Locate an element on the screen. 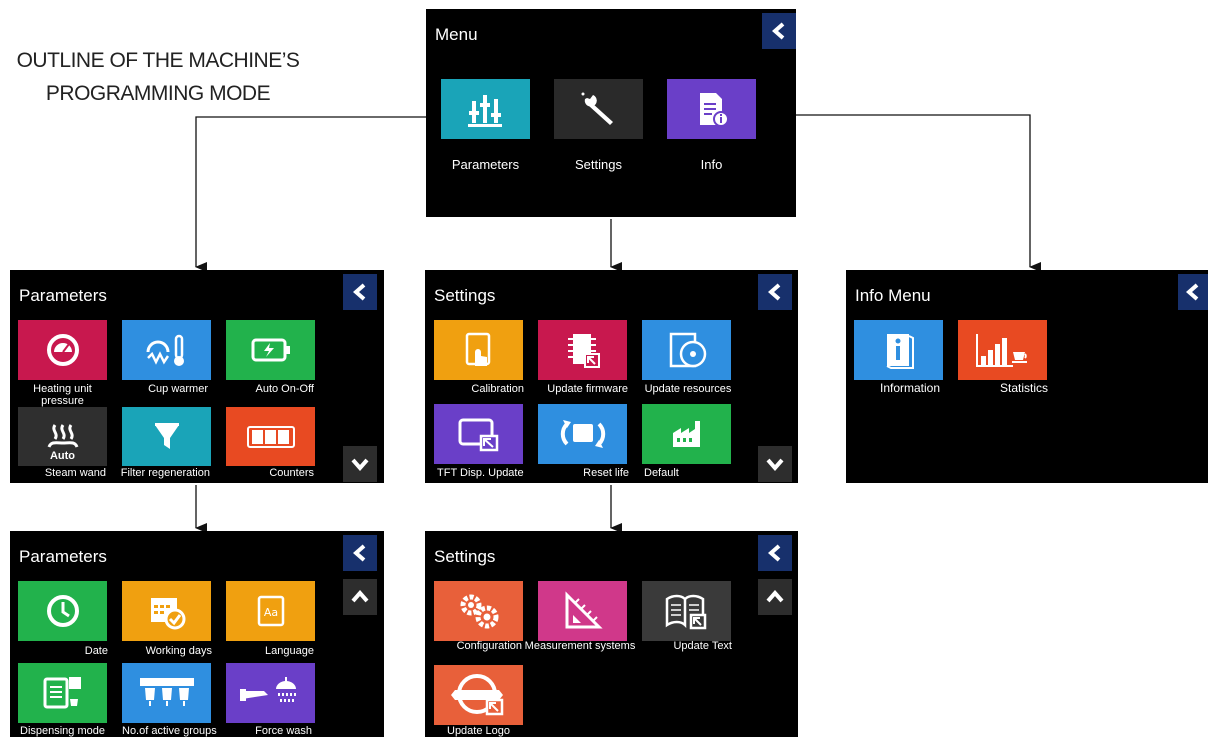 This screenshot has width=1208, height=737. filter-regeneration-tile is located at coordinates (166, 436).